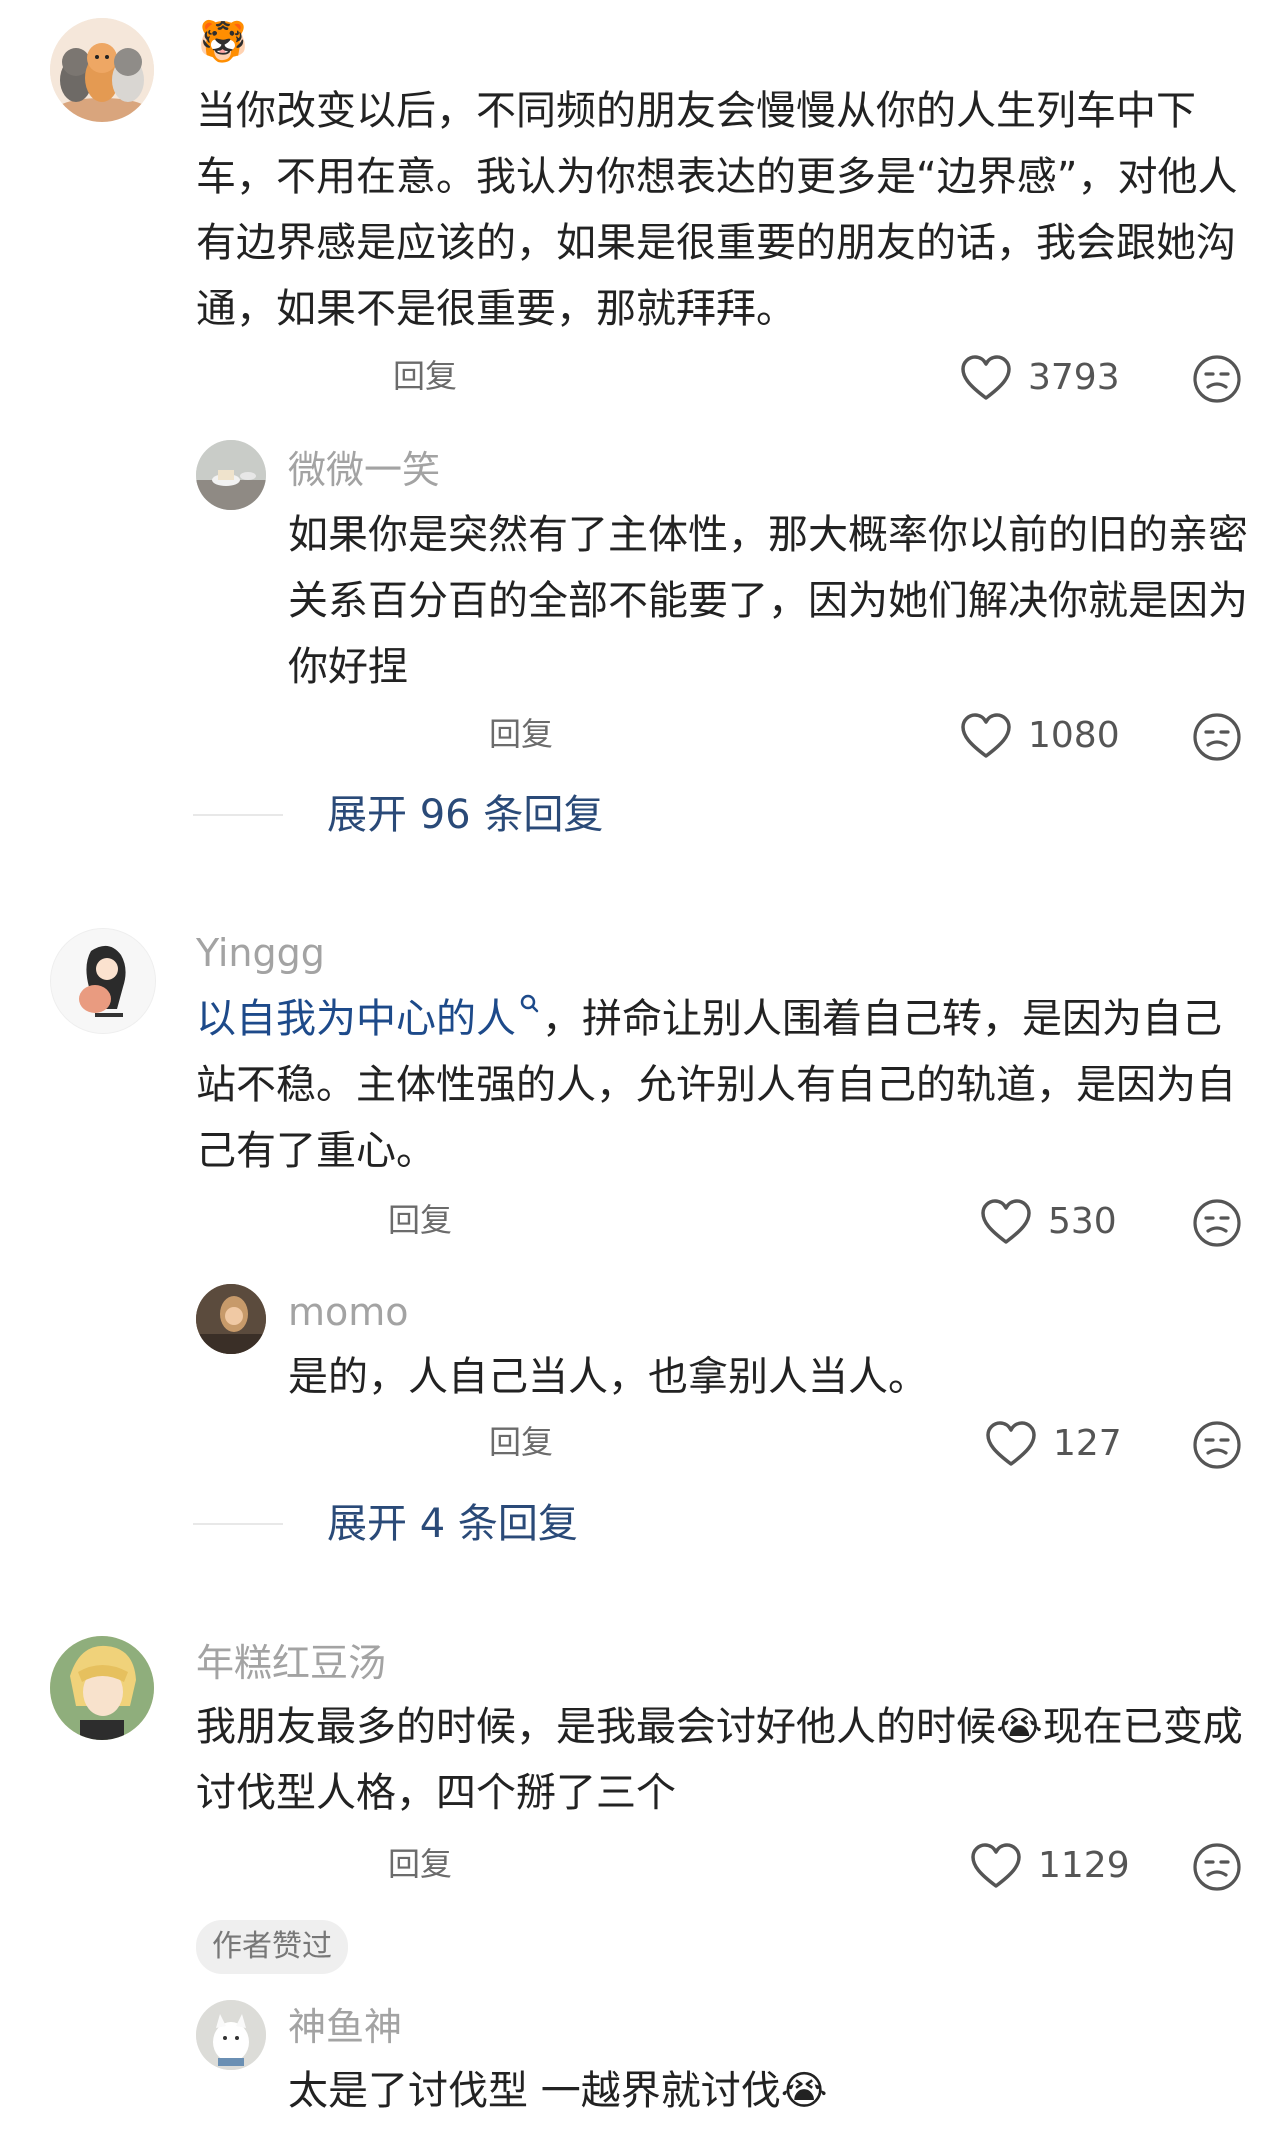 This screenshot has height=2137, width=1284. I want to click on tea-avatar-image, so click(231, 475).